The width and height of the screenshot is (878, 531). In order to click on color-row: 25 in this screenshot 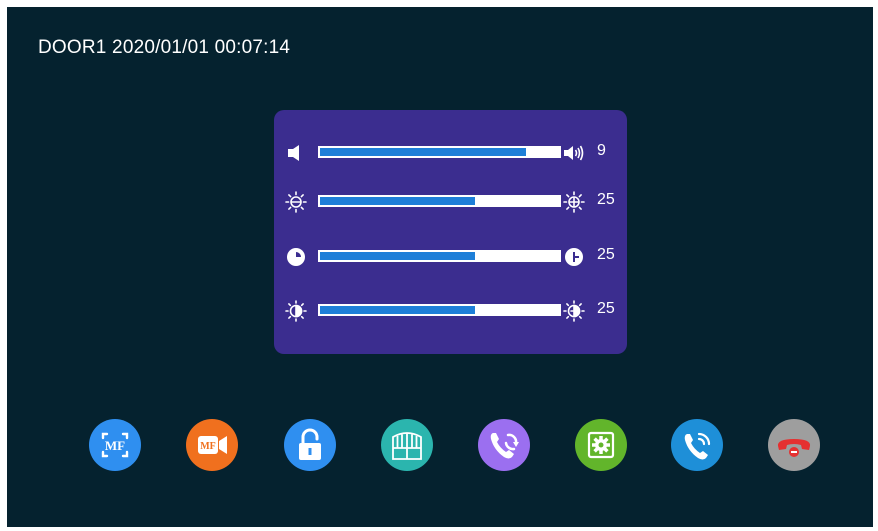, I will do `click(450, 311)`.